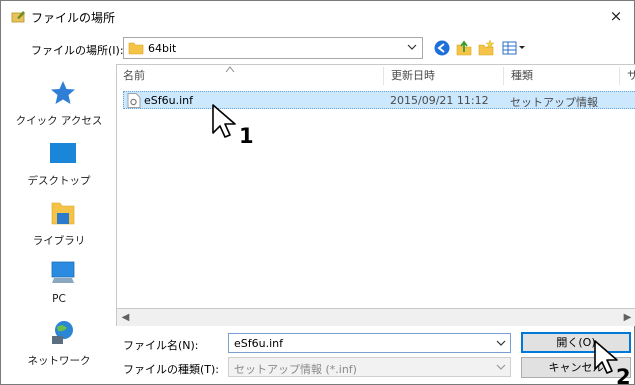  I want to click on new-folder-icon, so click(486, 48).